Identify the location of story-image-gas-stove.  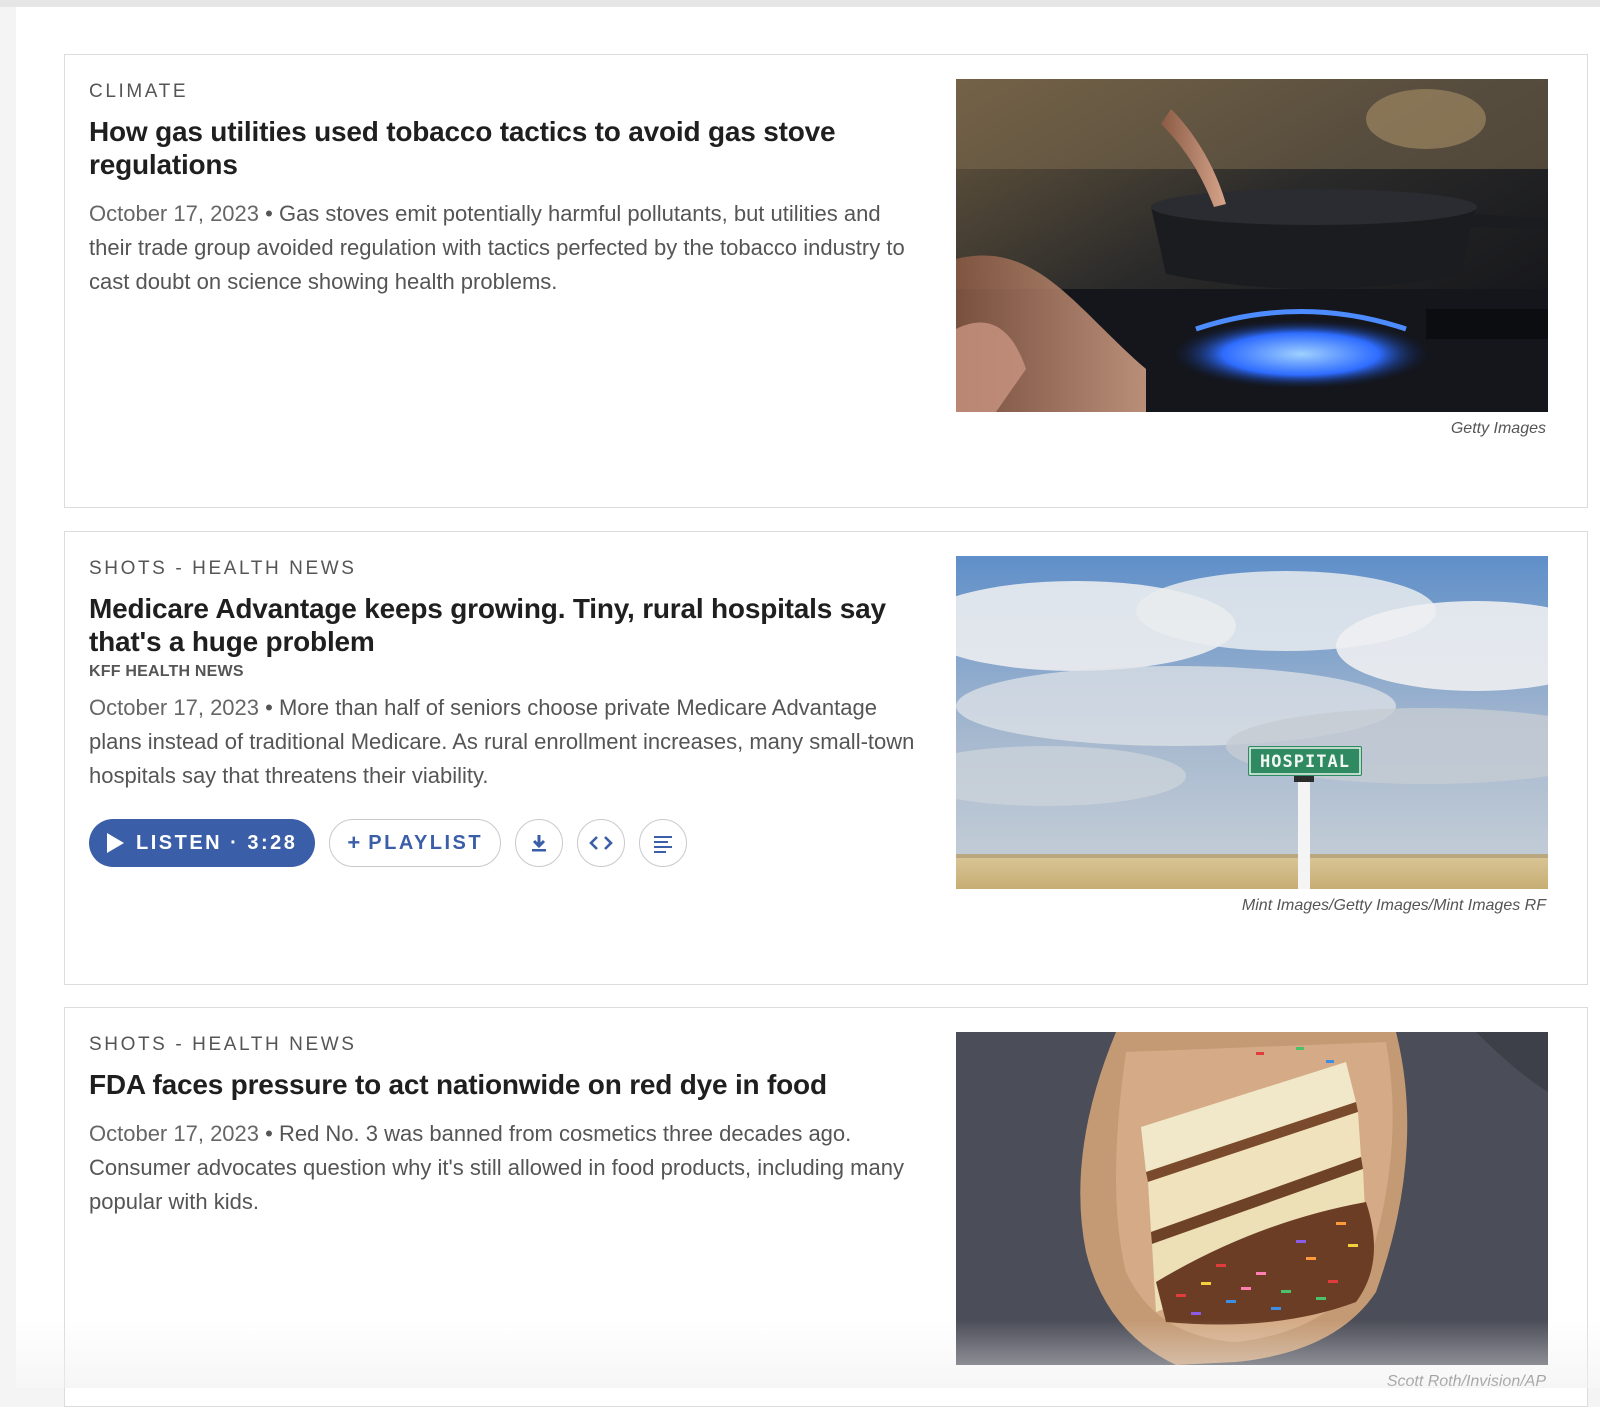
(1252, 245).